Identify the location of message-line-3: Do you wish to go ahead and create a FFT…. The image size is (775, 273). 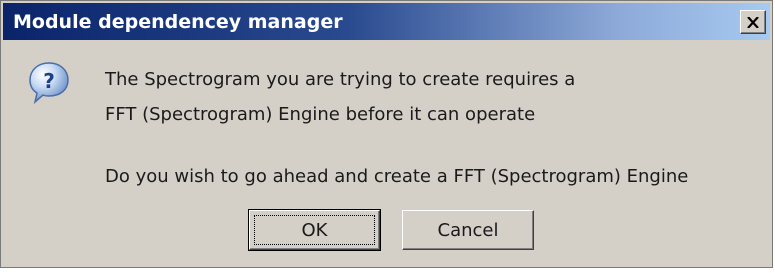
(397, 176).